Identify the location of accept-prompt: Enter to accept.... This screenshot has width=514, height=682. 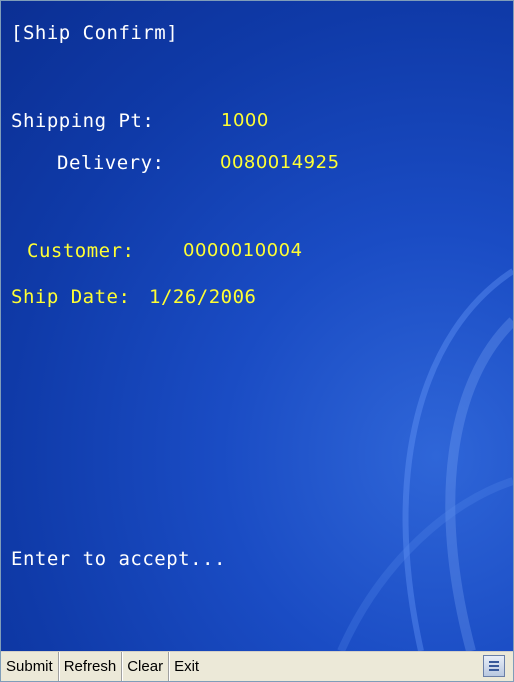
(118, 559).